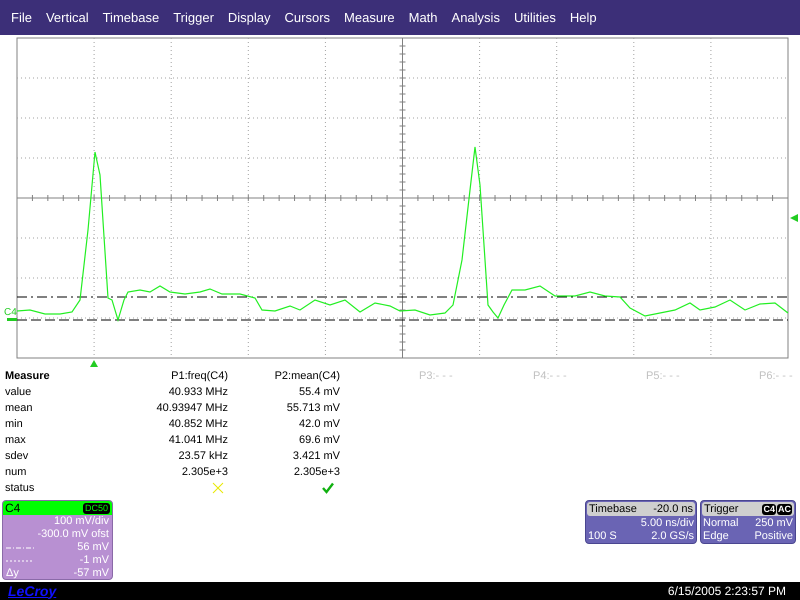  Describe the element at coordinates (319, 392) in the screenshot. I see `table-cell-text: 55.4 mV` at that location.